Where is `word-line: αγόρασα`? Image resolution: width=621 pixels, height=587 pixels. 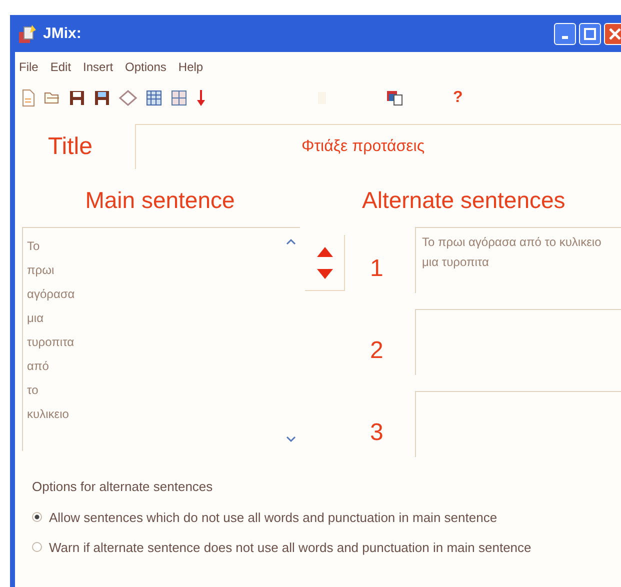
word-line: αγόρασα is located at coordinates (51, 294).